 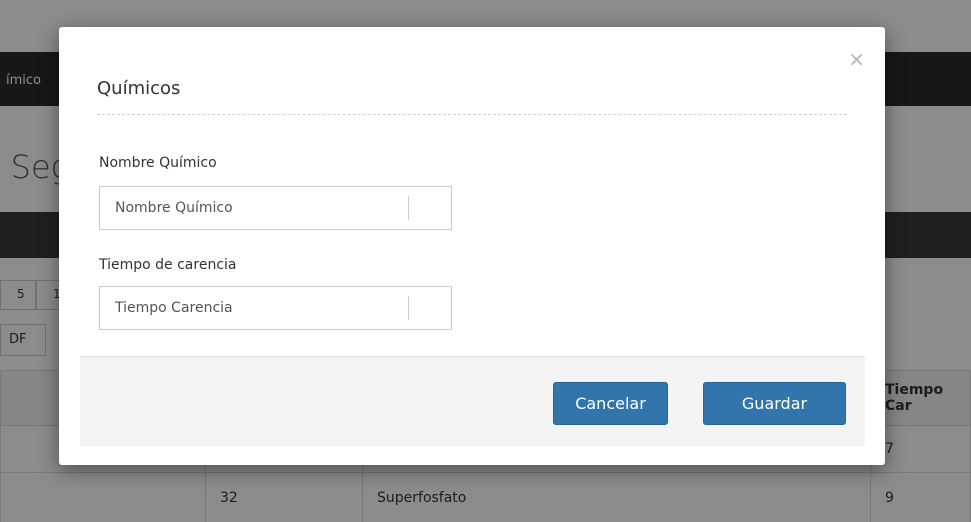 What do you see at coordinates (856, 59) in the screenshot?
I see `close-icon: ×` at bounding box center [856, 59].